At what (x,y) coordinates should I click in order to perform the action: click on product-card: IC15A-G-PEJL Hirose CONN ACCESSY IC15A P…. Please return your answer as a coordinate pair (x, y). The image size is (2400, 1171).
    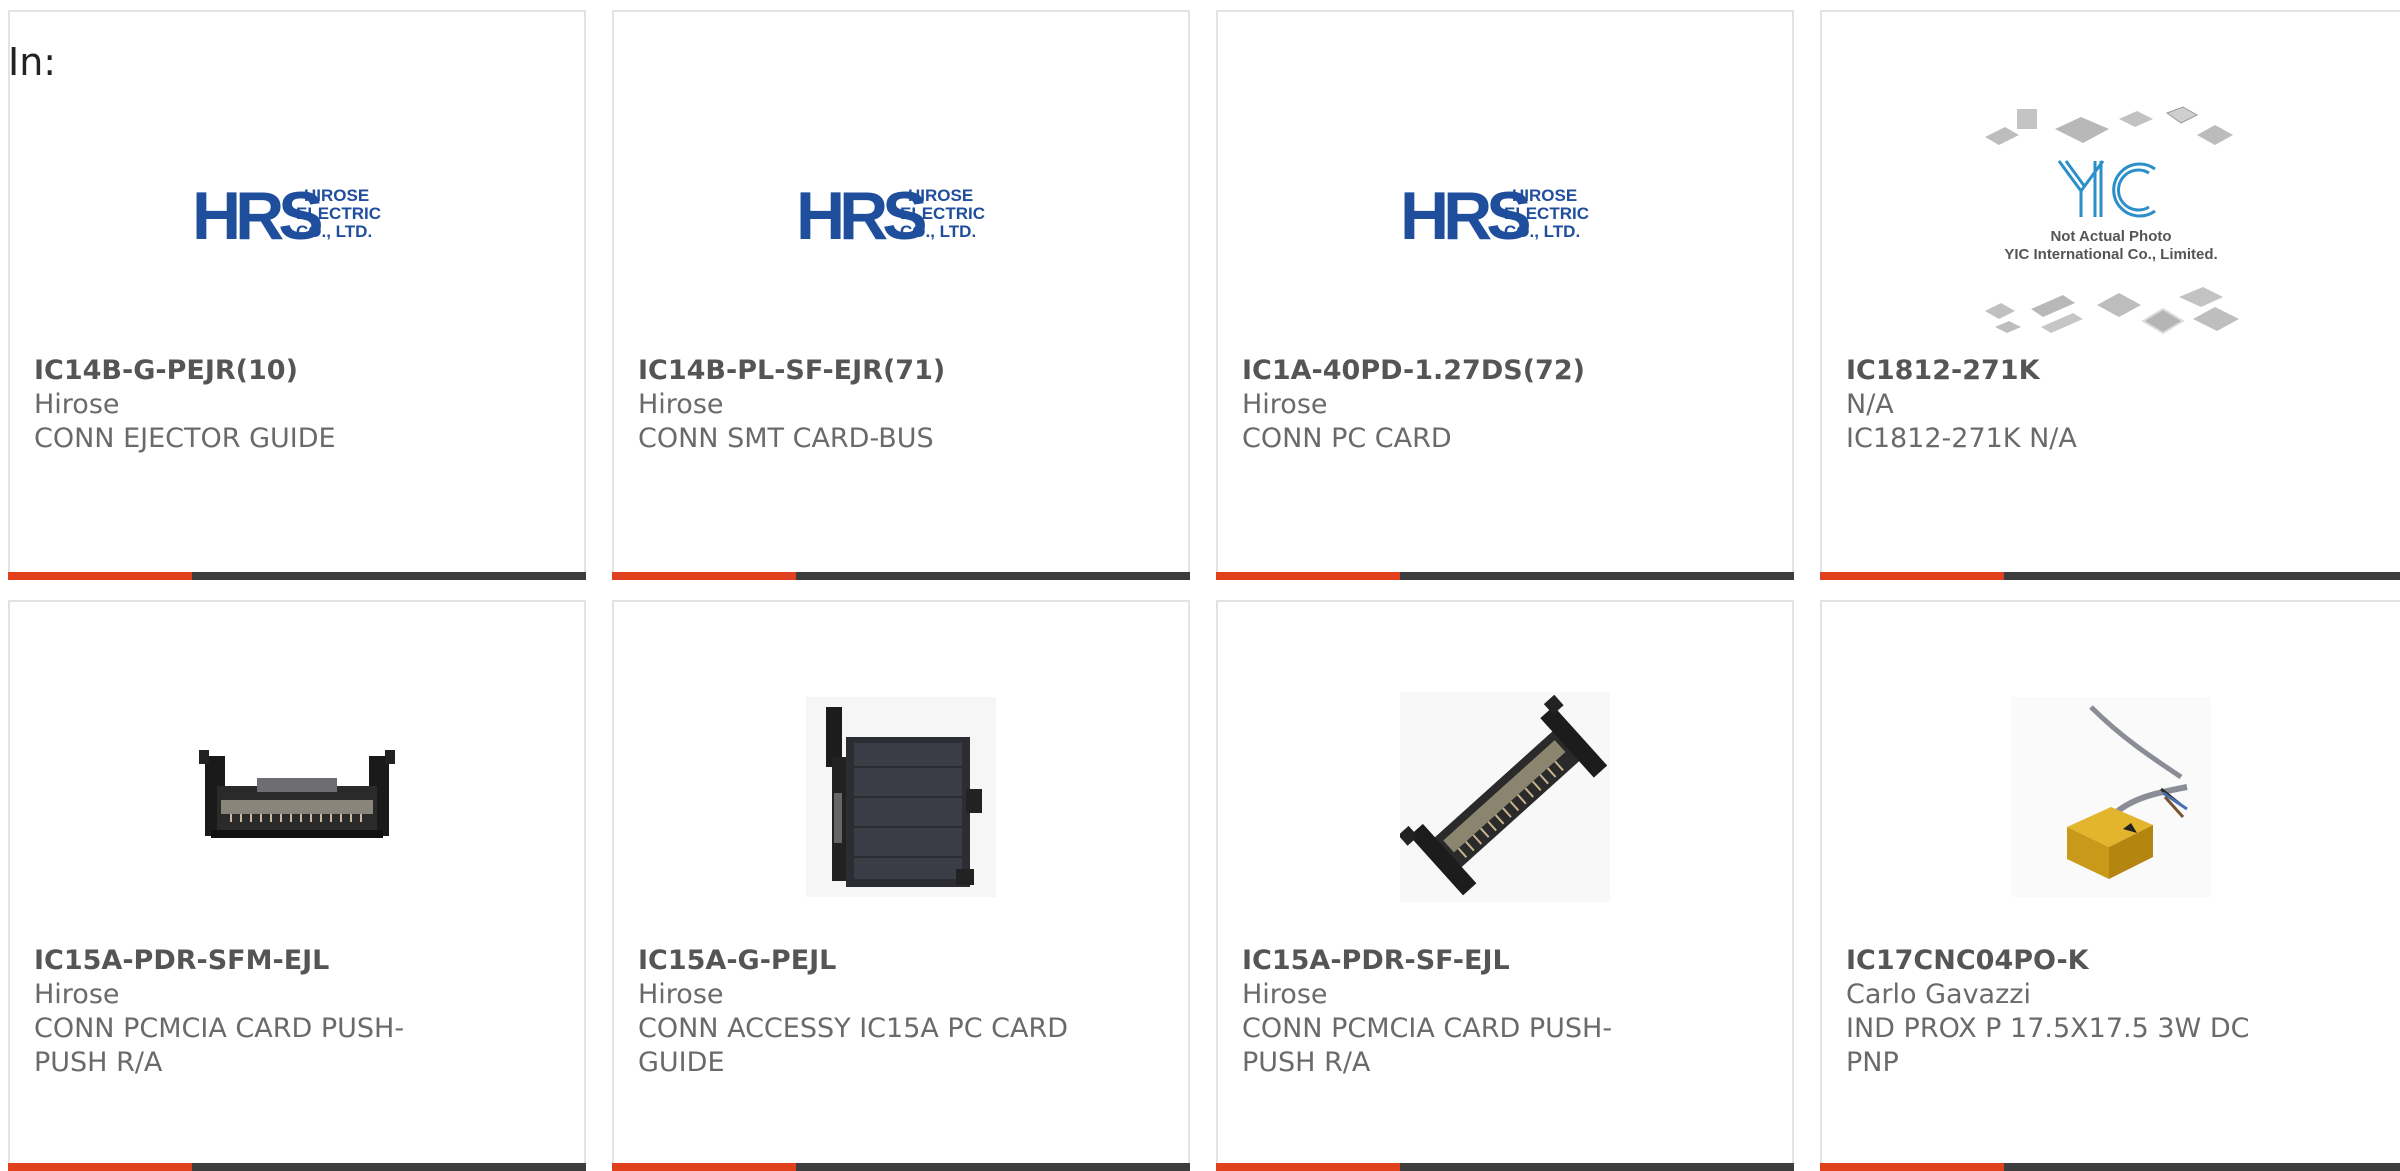
    Looking at the image, I should click on (901, 885).